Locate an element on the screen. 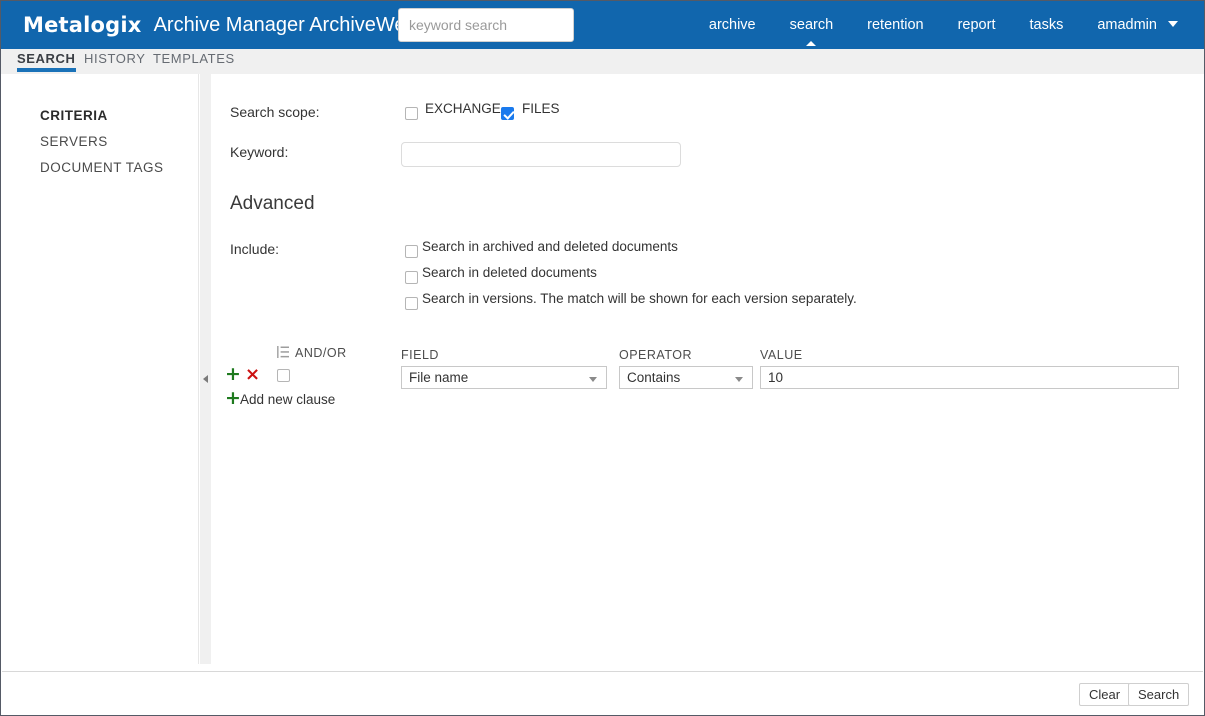 This screenshot has height=716, width=1205. user-menu: amadmin is located at coordinates (1137, 25).